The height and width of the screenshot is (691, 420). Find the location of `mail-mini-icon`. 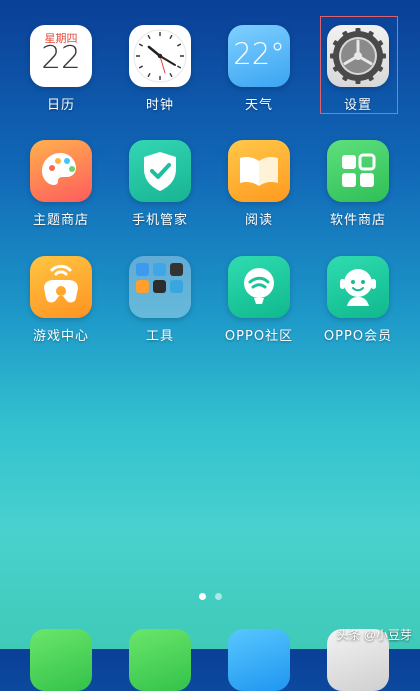

mail-mini-icon is located at coordinates (159, 269).